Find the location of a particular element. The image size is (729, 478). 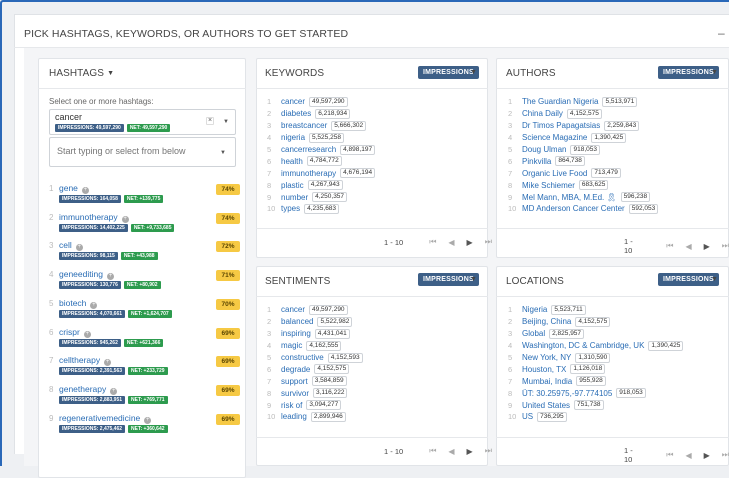

list-item: 1 The Guardian Nigeria 5,513,971 is located at coordinates (583, 102).